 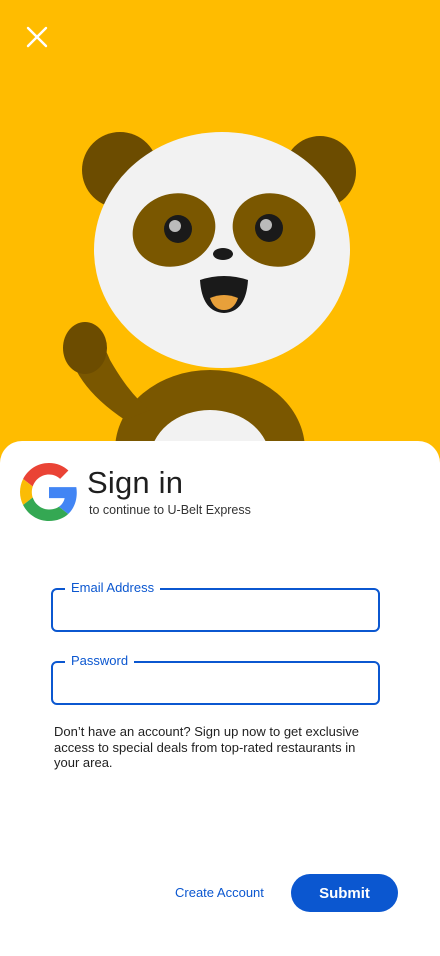 What do you see at coordinates (215, 611) in the screenshot?
I see `email-input` at bounding box center [215, 611].